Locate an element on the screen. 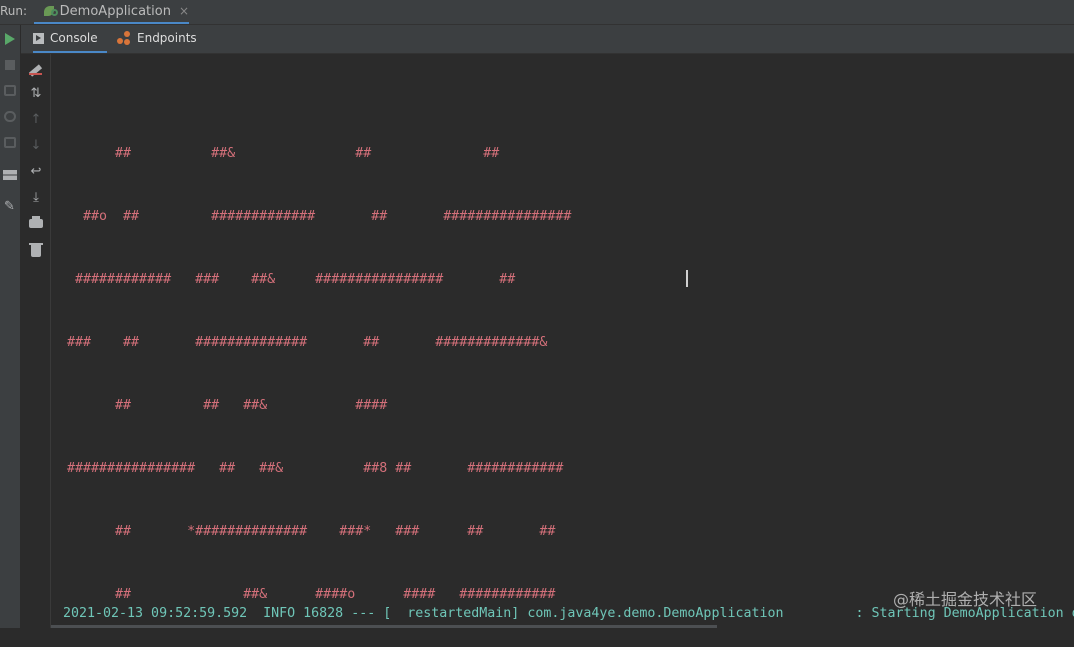 This screenshot has height=647, width=1074. trash-icon is located at coordinates (36, 250).